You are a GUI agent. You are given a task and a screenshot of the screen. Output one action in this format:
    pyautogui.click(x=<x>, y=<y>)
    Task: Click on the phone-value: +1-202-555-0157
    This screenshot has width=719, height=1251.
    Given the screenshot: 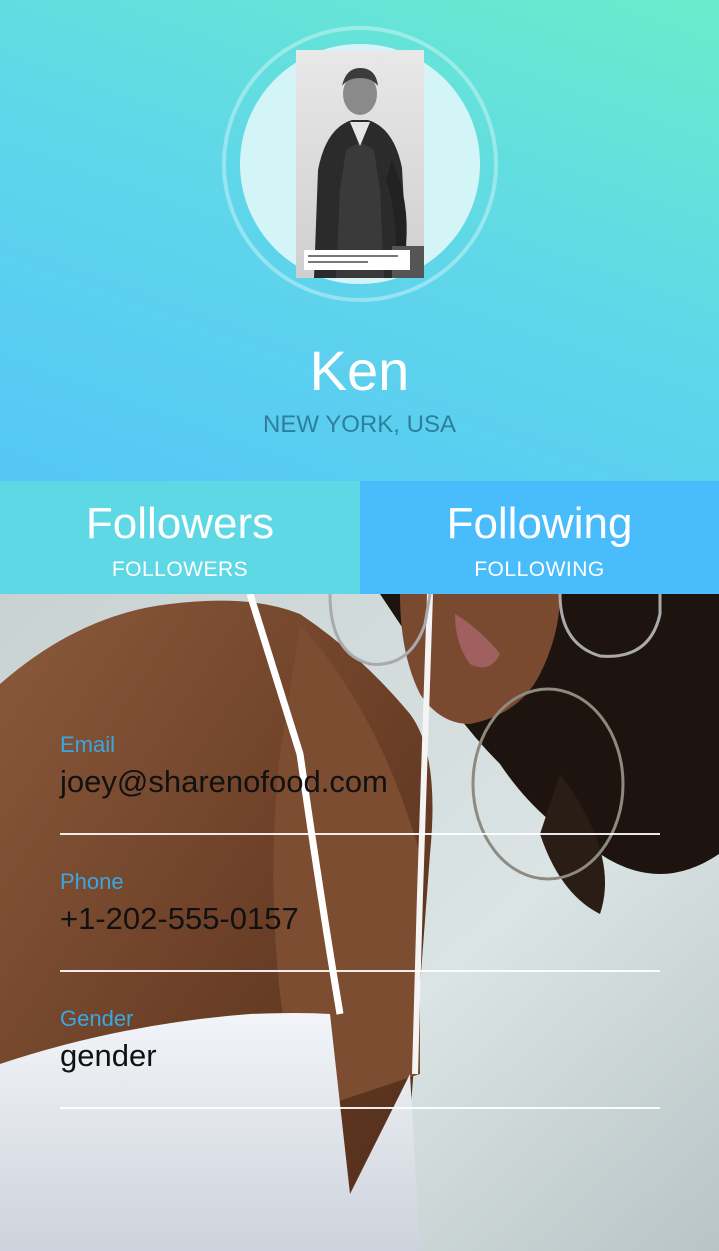 What is the action you would take?
    pyautogui.click(x=360, y=919)
    